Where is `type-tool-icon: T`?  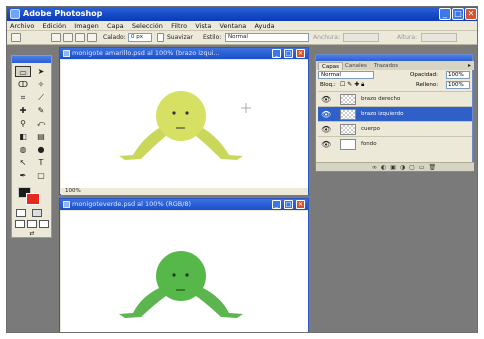
type-tool-icon: T is located at coordinates (41, 162).